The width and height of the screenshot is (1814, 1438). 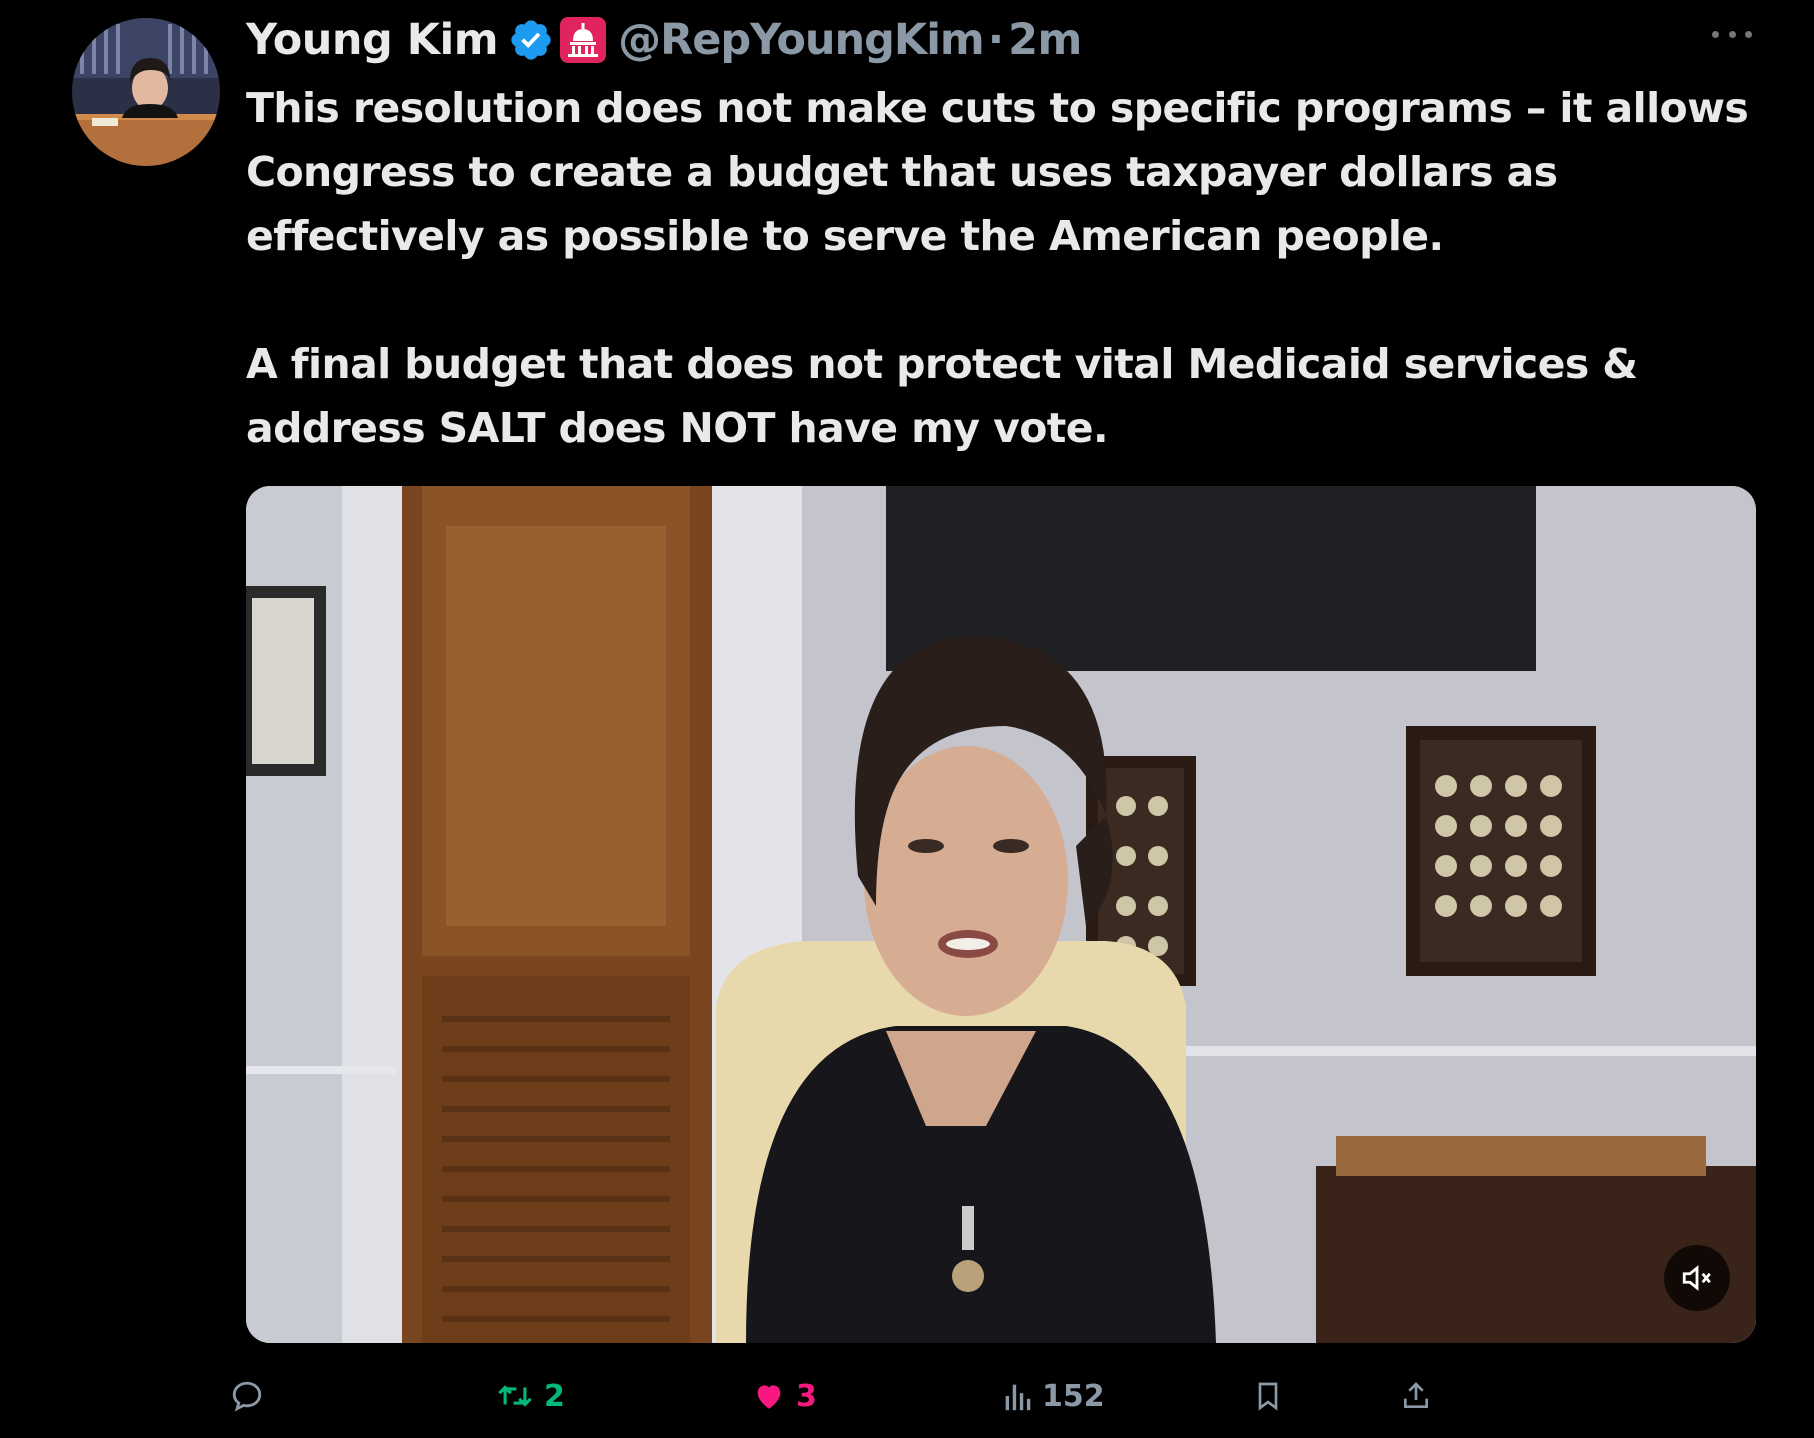 I want to click on views-icon, so click(x=1018, y=1397).